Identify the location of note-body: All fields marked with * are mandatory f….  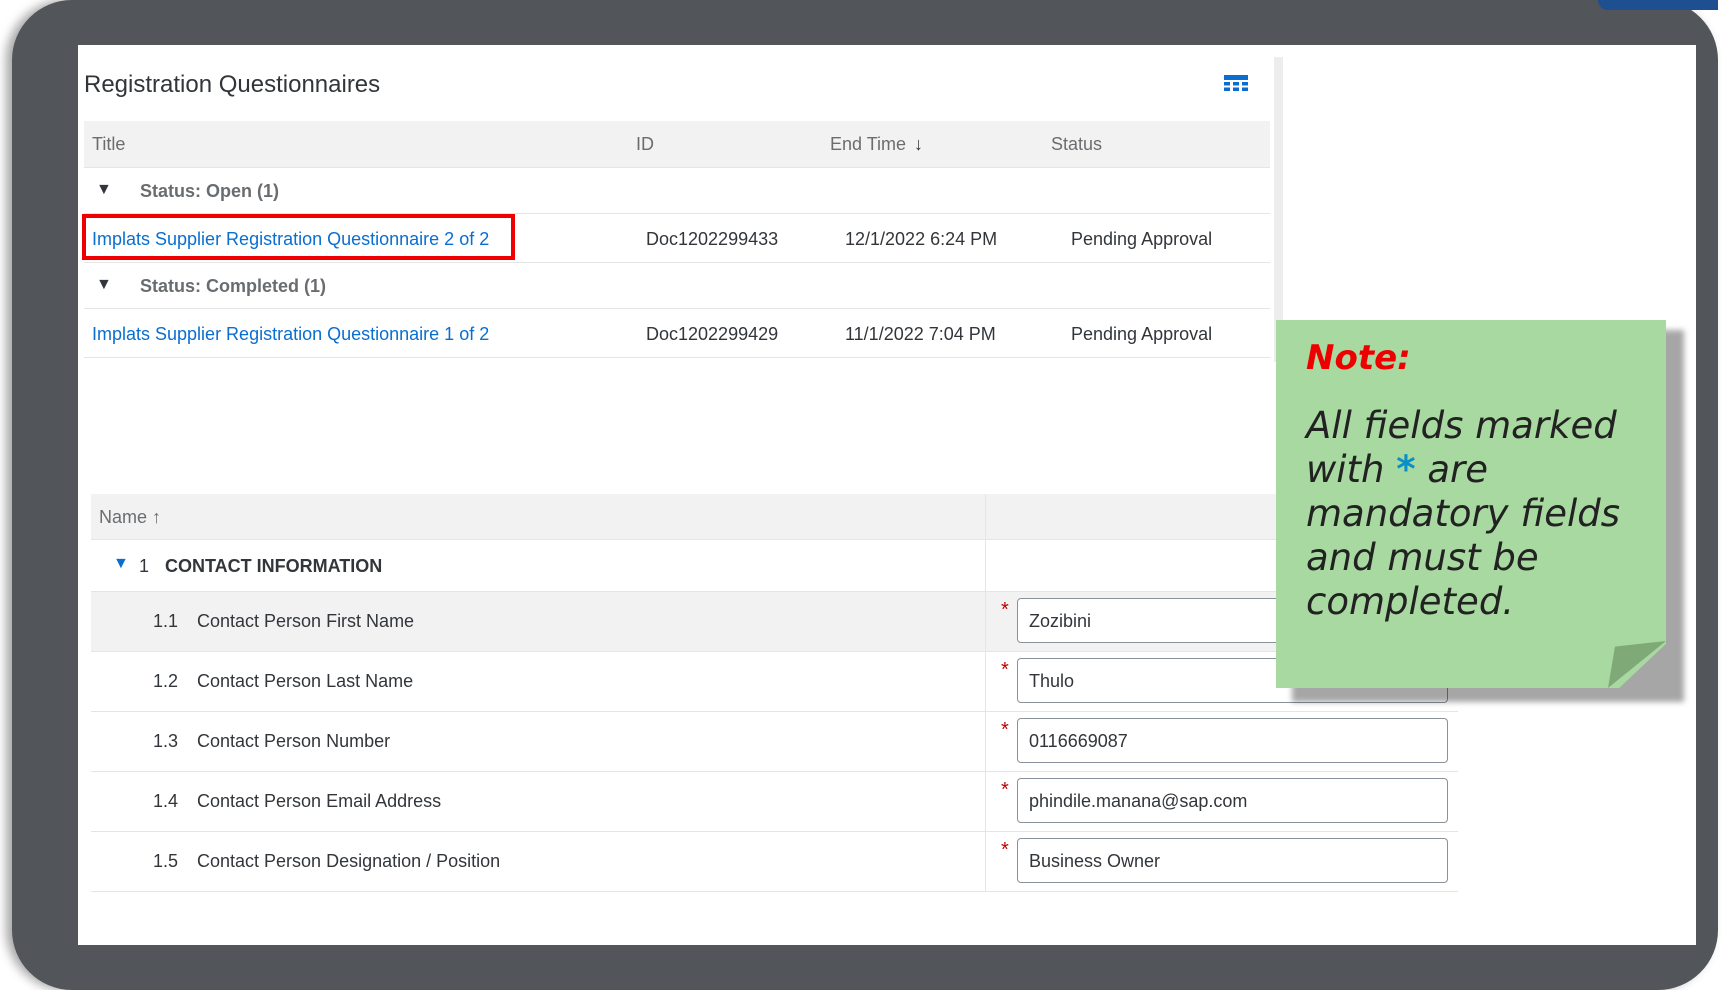
(1471, 514).